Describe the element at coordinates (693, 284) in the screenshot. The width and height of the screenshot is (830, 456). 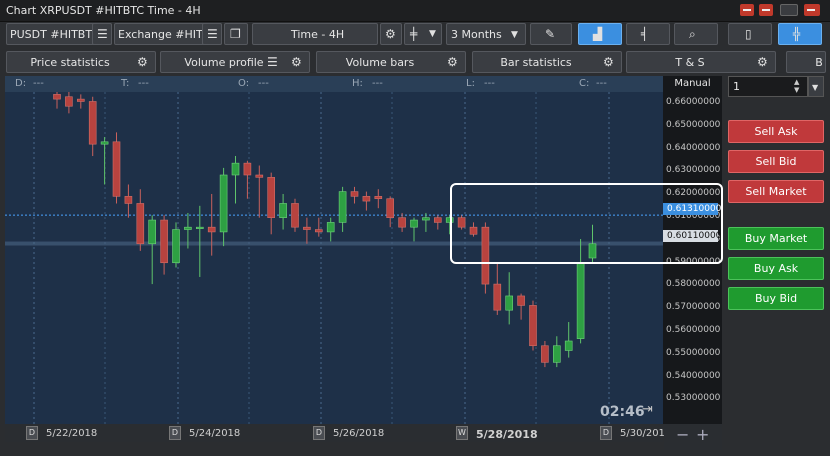
I see `price-tick-label: 0.58000000` at that location.